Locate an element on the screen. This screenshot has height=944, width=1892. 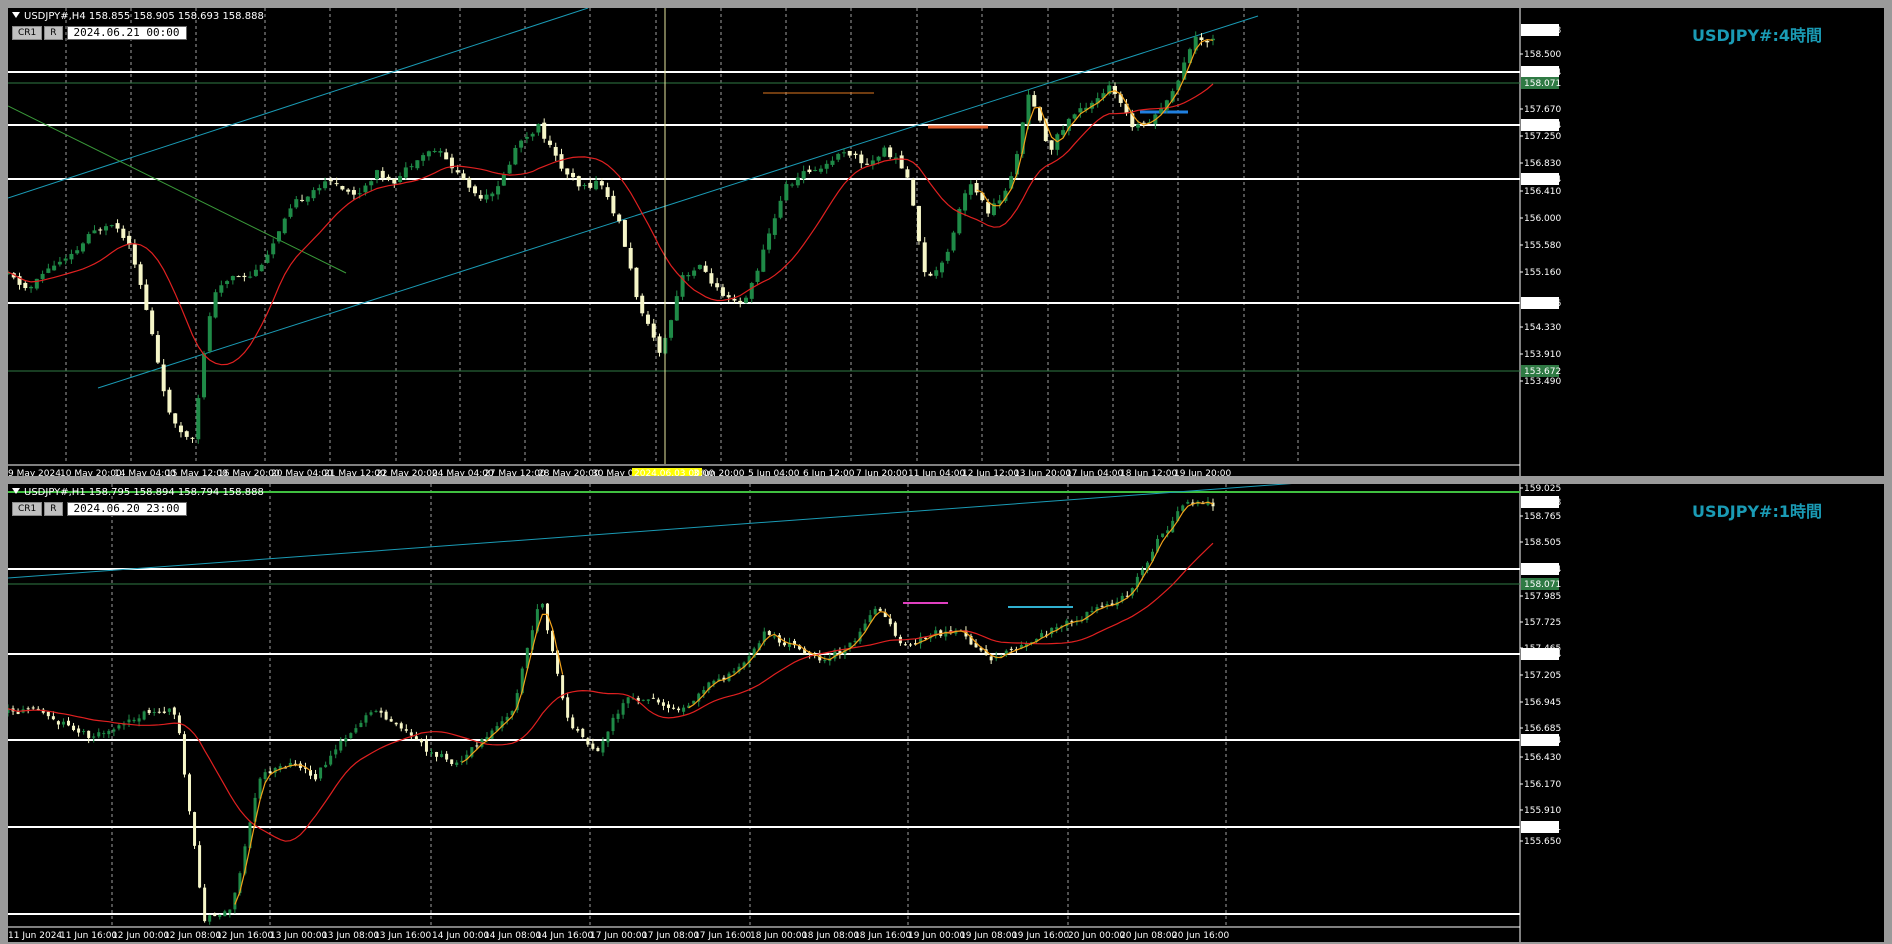
time-label: 5 Jun 04:00 is located at coordinates (774, 472).